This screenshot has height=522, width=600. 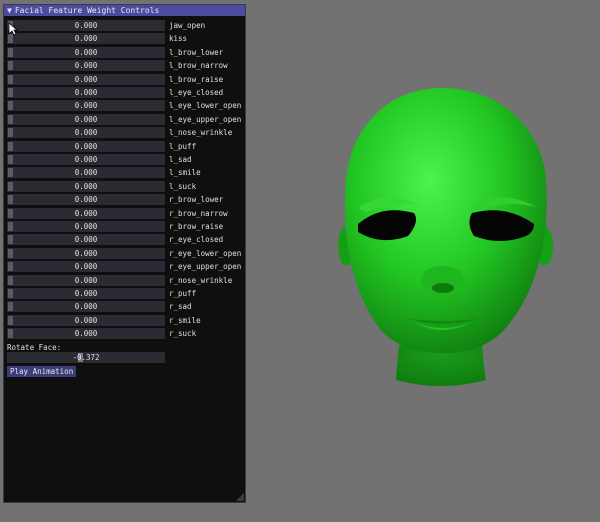 I want to click on weight-row-r_nose_wrinkle: 0.000 r_nose_wrinkle, so click(x=125, y=280).